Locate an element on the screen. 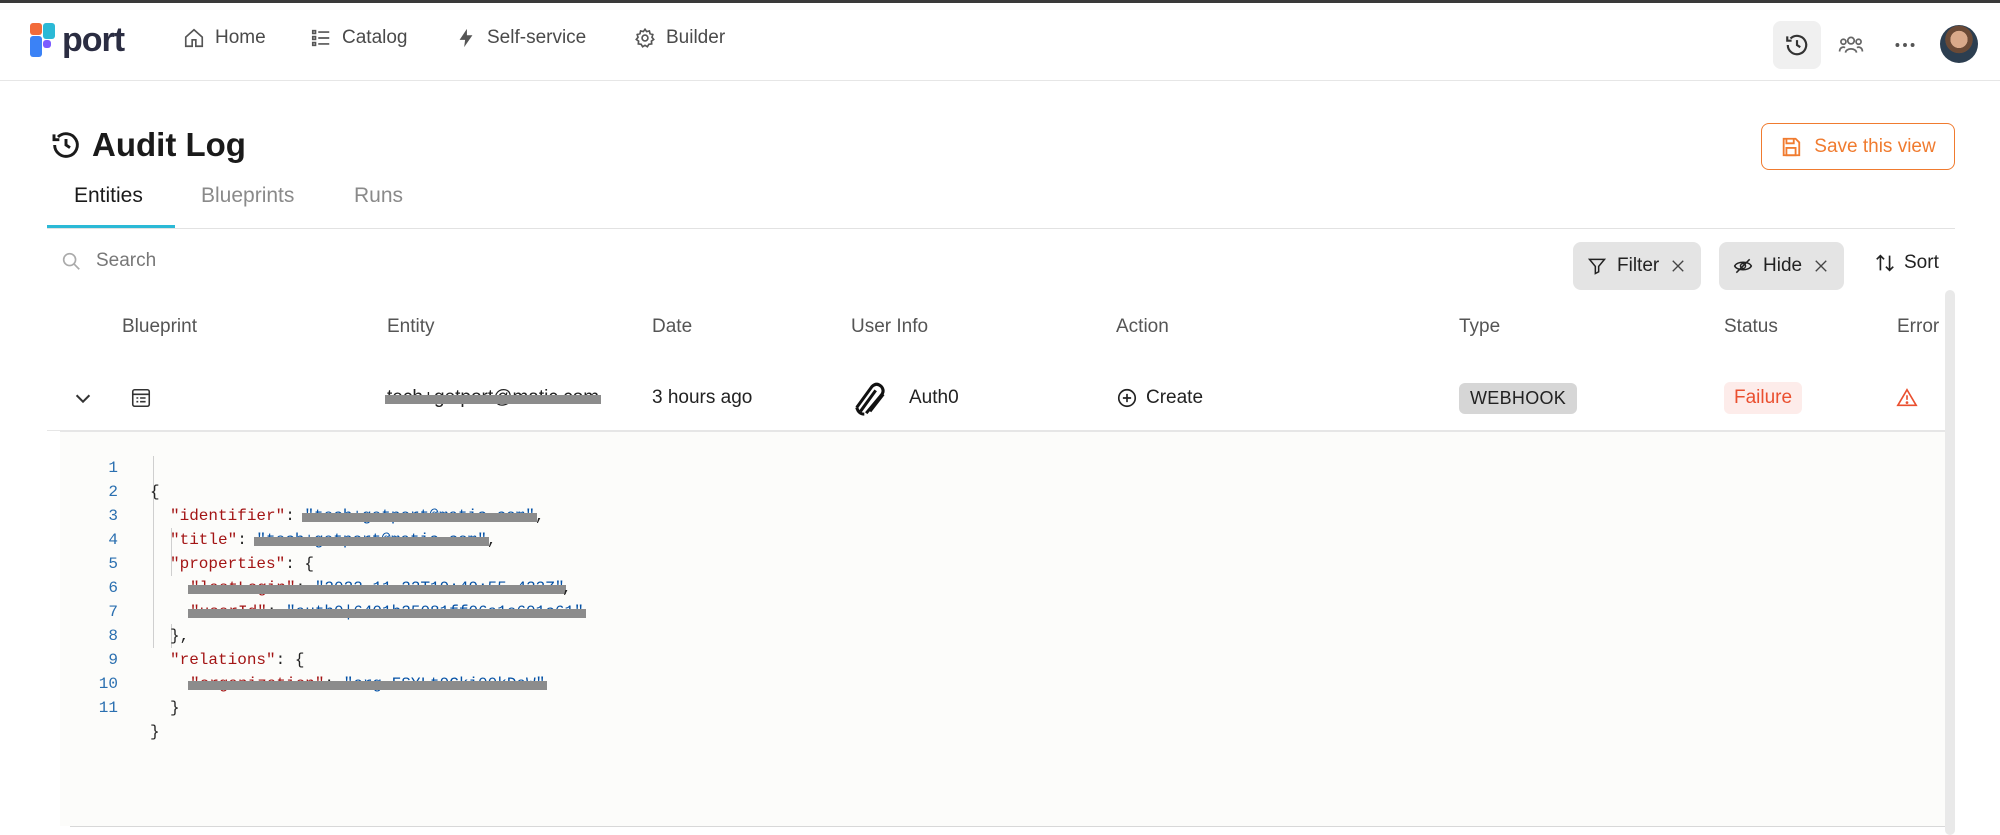  auth0-icon is located at coordinates (870, 399).